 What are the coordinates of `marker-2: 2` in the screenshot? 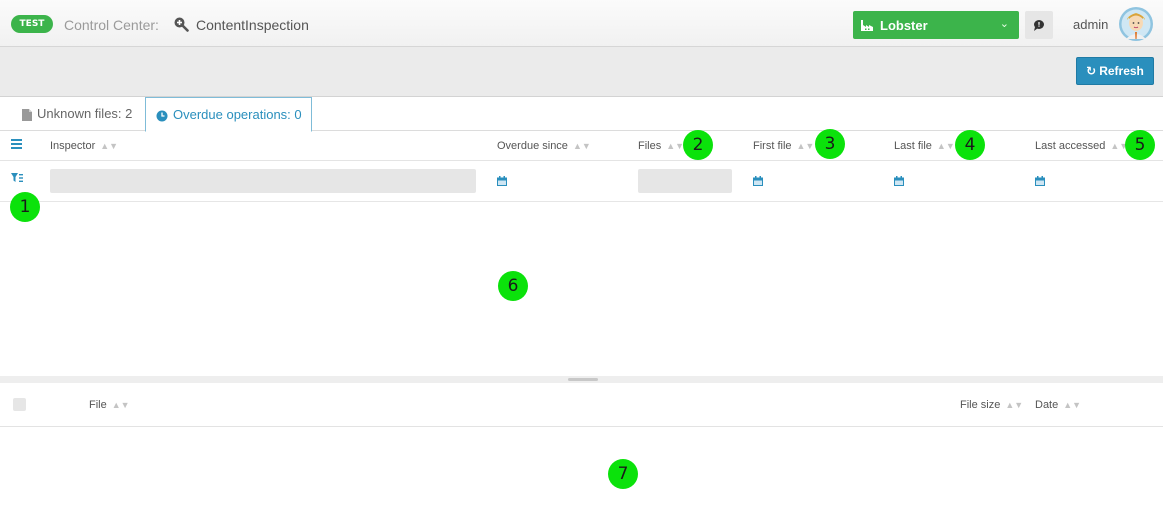 It's located at (698, 145).